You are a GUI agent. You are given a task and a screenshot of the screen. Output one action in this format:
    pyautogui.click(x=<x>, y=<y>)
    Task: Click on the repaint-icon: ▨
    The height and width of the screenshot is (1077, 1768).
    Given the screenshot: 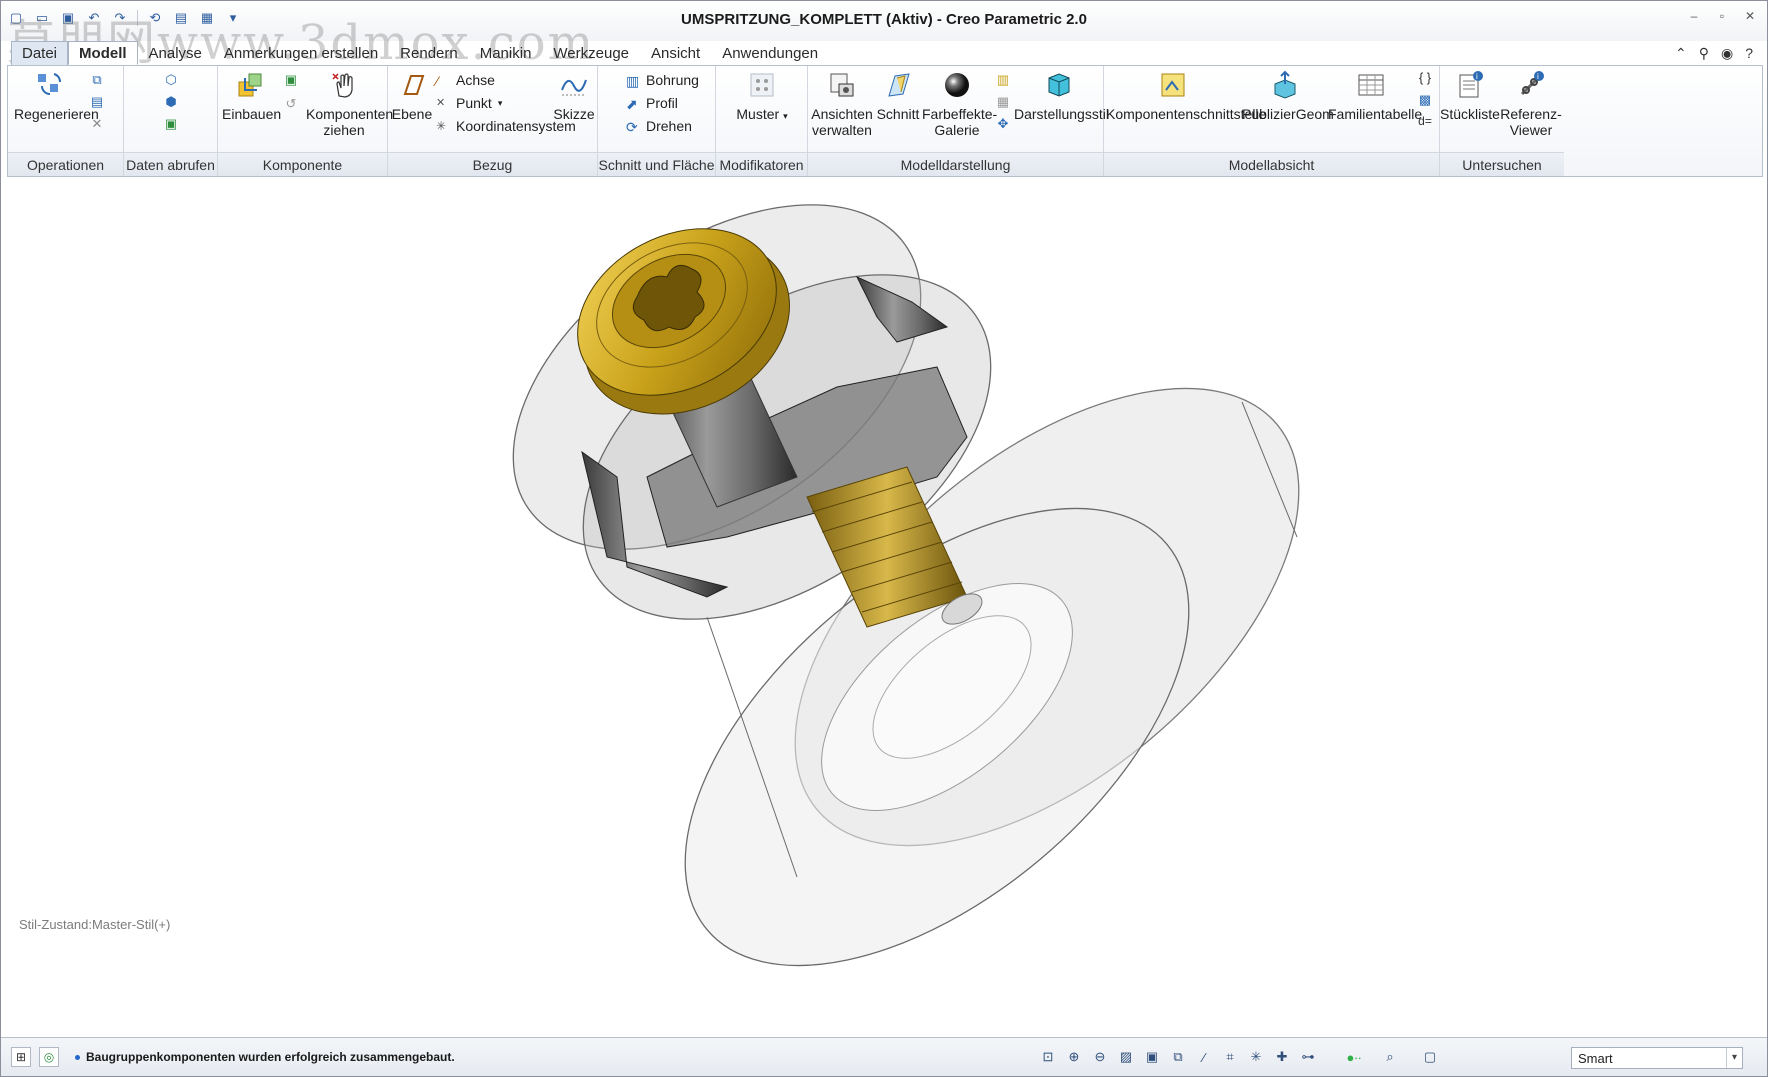 What is the action you would take?
    pyautogui.click(x=1126, y=1057)
    